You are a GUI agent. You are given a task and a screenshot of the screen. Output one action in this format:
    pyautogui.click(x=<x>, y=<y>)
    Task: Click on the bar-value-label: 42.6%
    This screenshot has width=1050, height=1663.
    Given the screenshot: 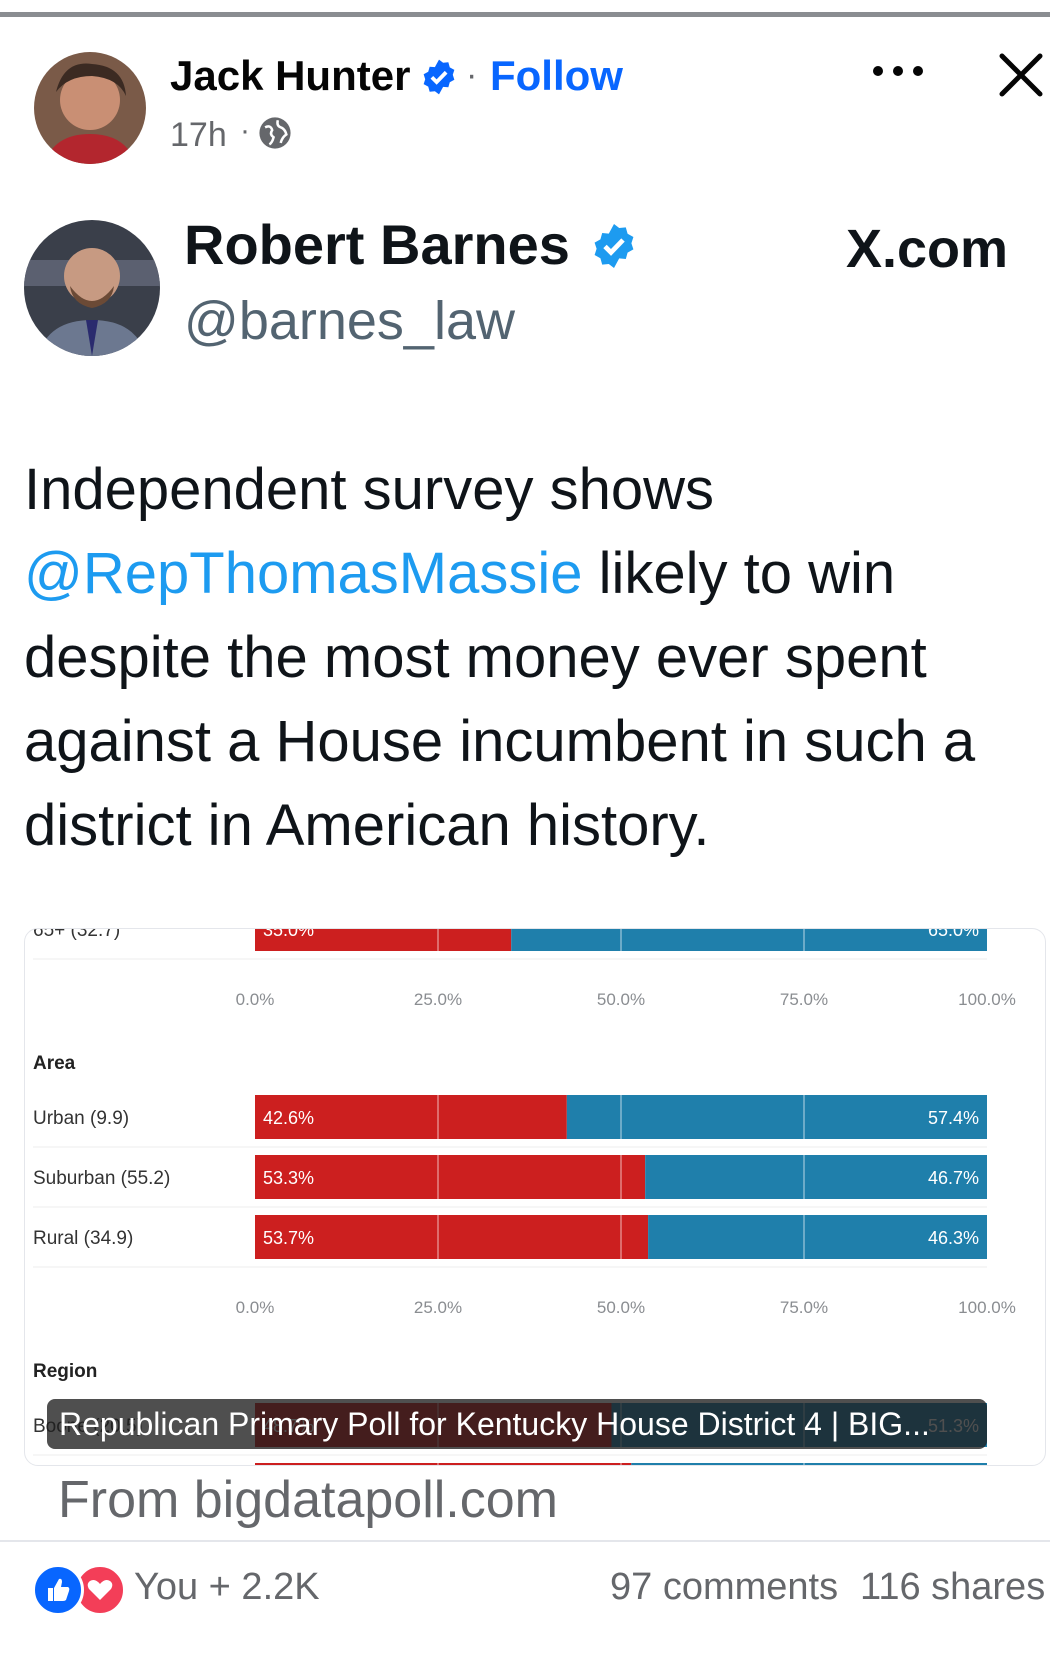 What is the action you would take?
    pyautogui.click(x=288, y=1118)
    